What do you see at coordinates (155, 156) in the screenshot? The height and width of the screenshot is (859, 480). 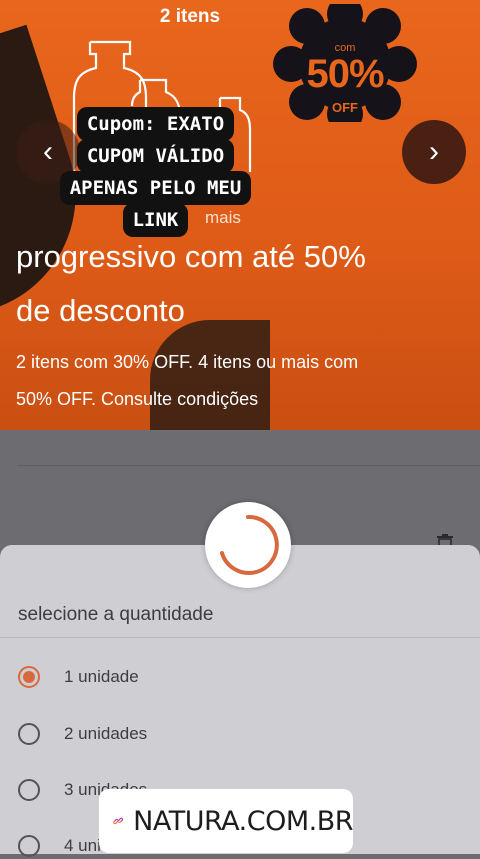 I see `sticker-line: CUPOM VÁLIDO` at bounding box center [155, 156].